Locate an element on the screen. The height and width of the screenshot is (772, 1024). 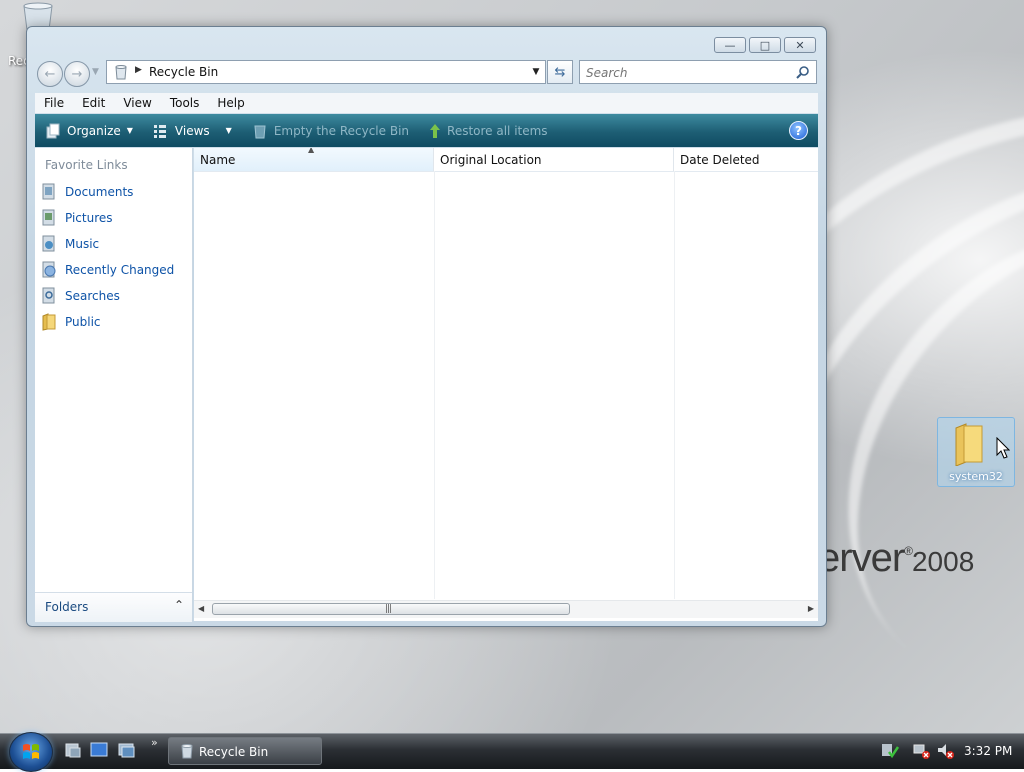
address-bar: ▶ Recycle Bin ▼ is located at coordinates (326, 72).